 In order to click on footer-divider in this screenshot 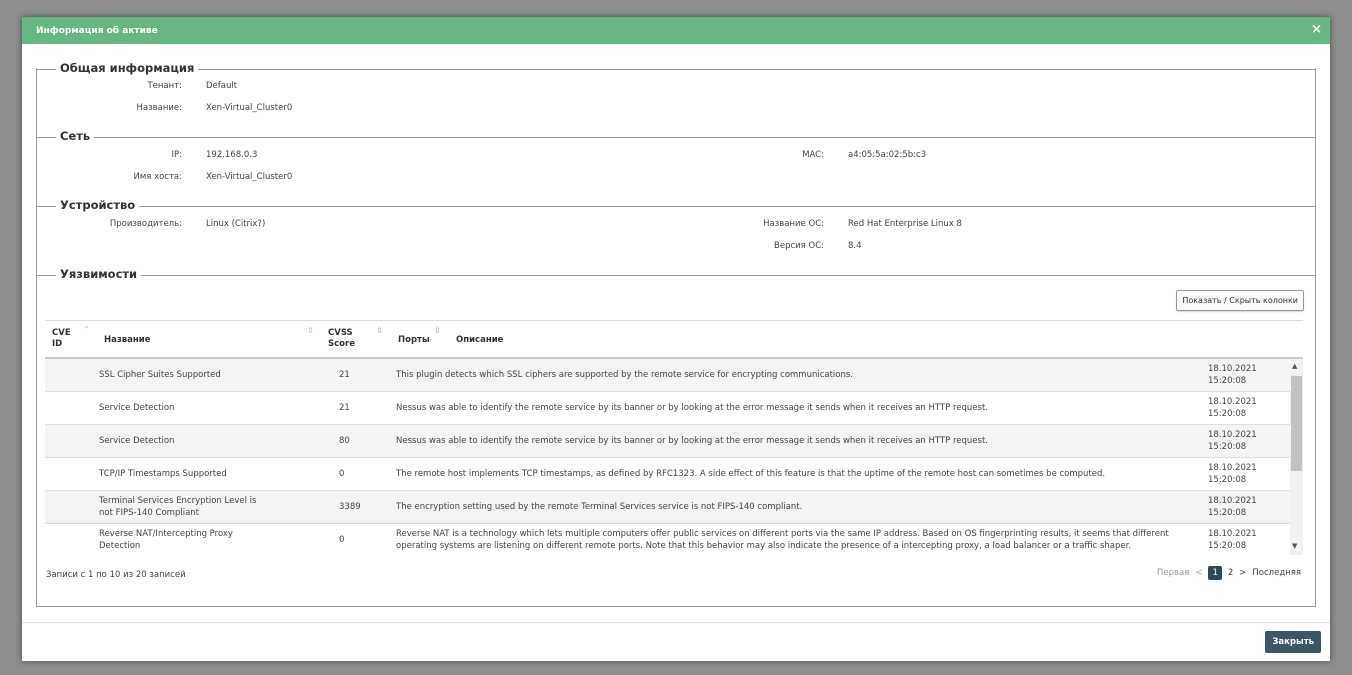, I will do `click(676, 622)`.